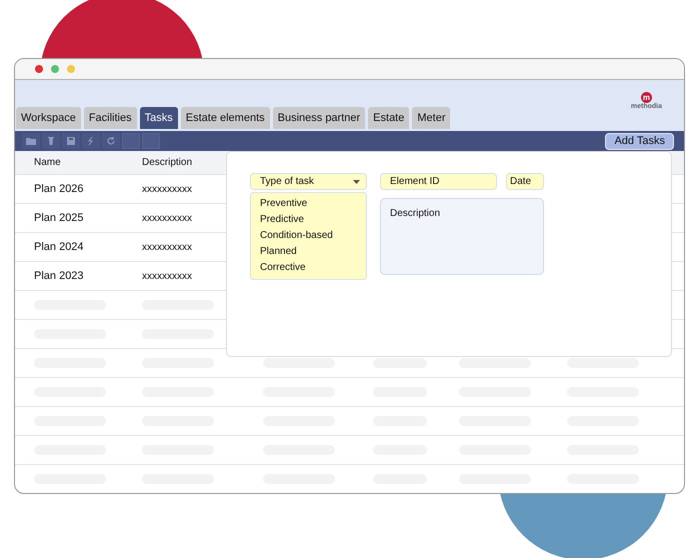 The height and width of the screenshot is (558, 700). I want to click on date-field: Date, so click(525, 181).